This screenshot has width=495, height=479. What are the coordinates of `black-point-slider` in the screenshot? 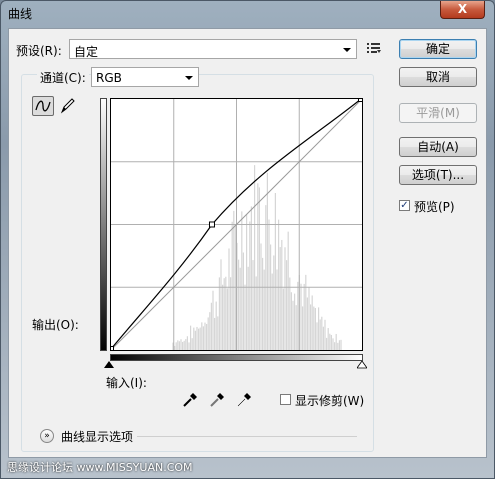 It's located at (109, 365).